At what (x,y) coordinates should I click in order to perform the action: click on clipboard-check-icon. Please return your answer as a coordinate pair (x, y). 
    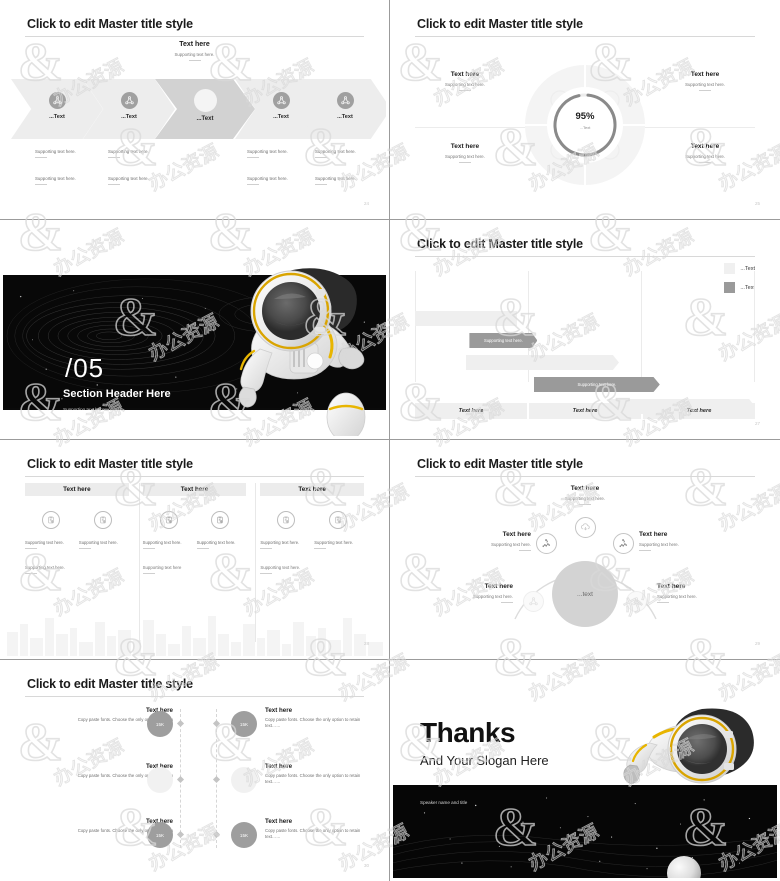
    Looking at the image, I should click on (102, 520).